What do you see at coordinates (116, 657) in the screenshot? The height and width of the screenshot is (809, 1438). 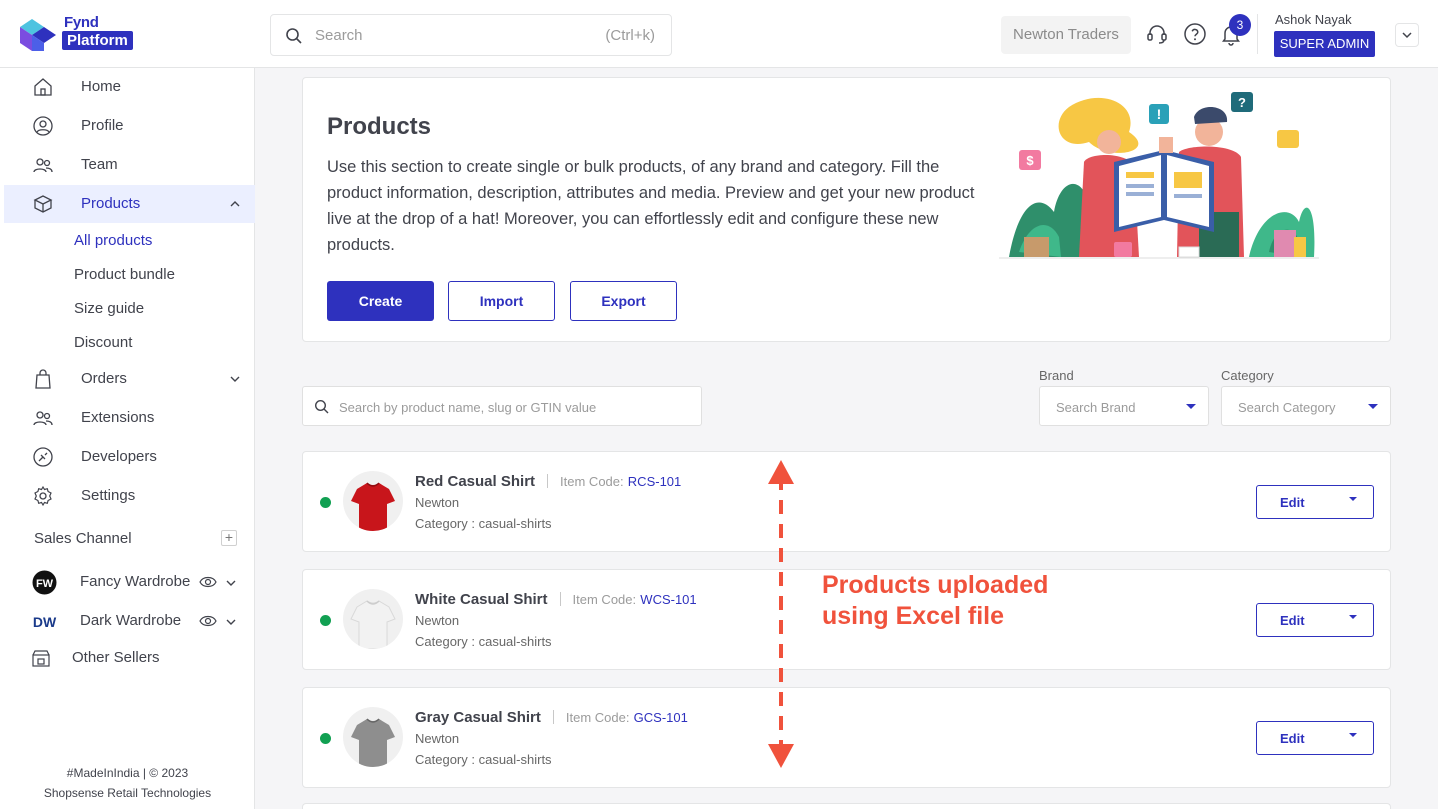 I see `channel-label: Other Sellers` at bounding box center [116, 657].